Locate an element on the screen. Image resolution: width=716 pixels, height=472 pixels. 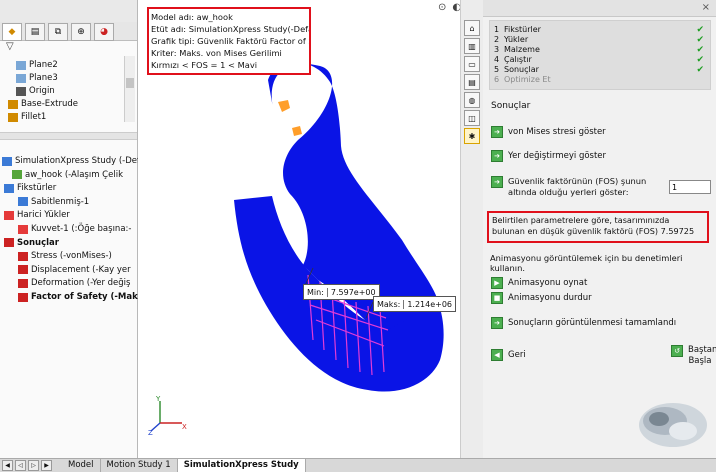
sim-tree-item: Harici Yükler is located at coordinates (37, 215).